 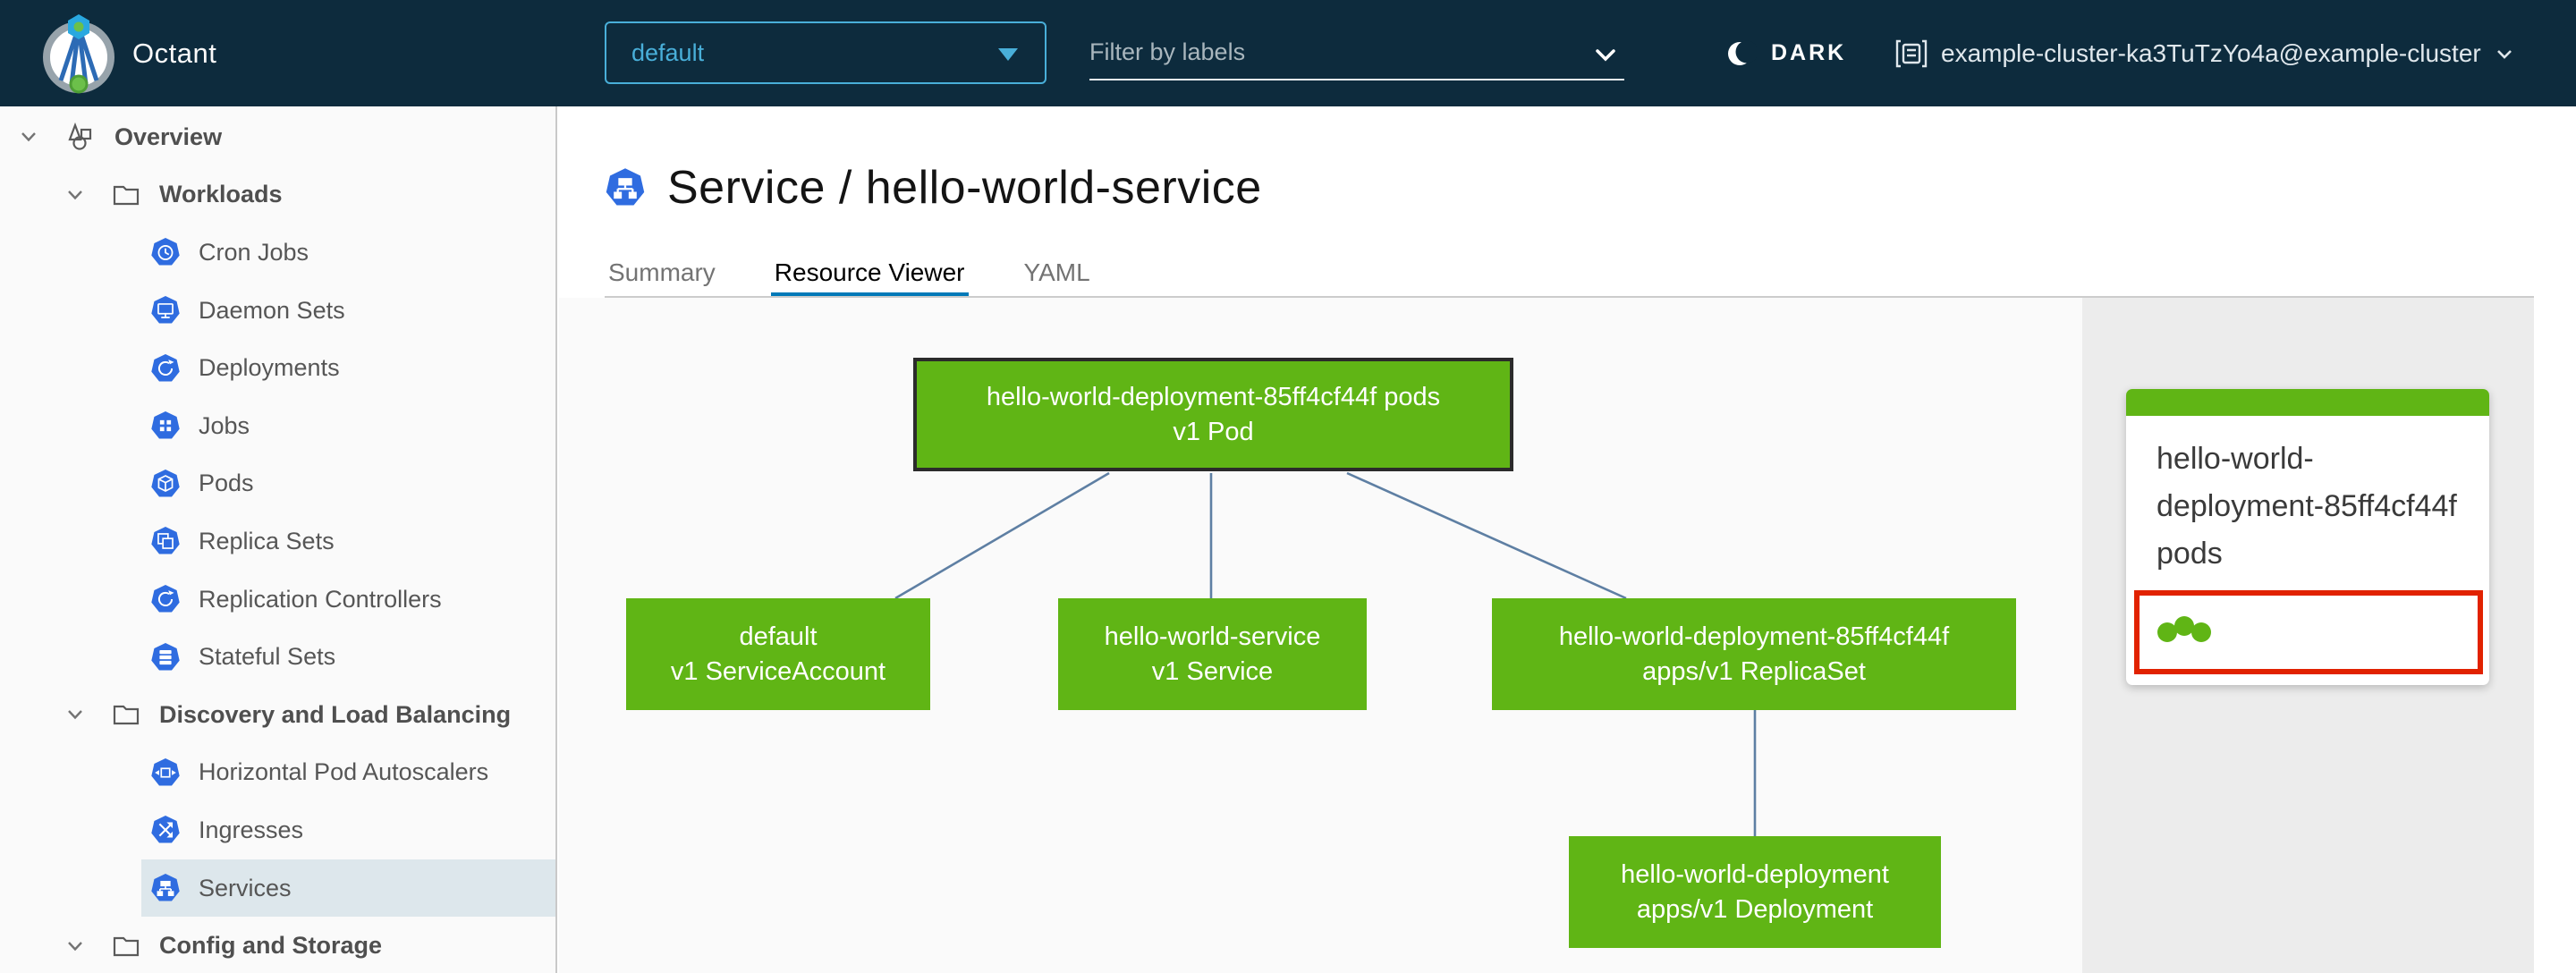 I want to click on theme-toggle-button: DARK, so click(x=1785, y=53).